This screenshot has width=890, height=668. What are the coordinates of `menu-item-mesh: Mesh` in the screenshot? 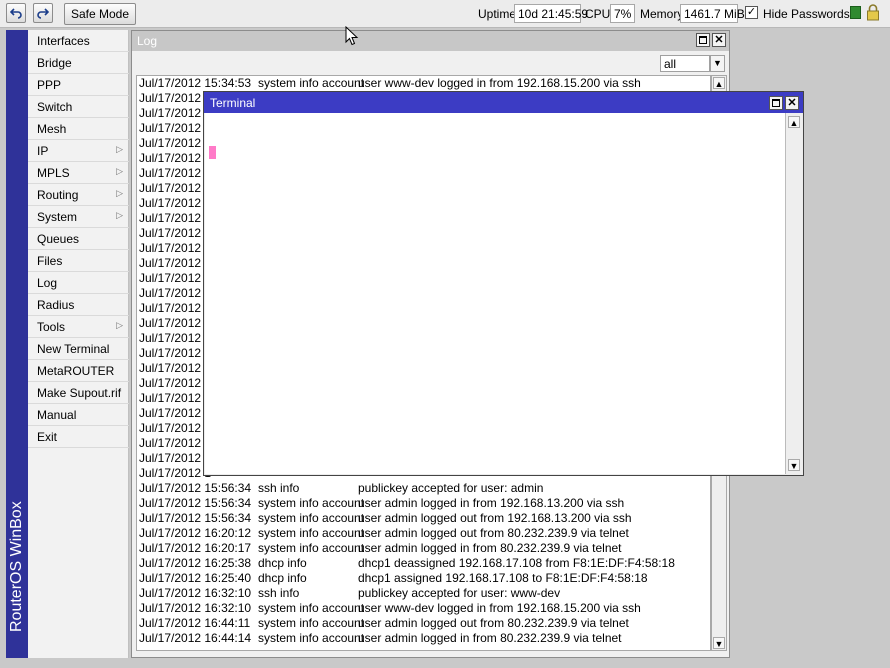 It's located at (78, 129).